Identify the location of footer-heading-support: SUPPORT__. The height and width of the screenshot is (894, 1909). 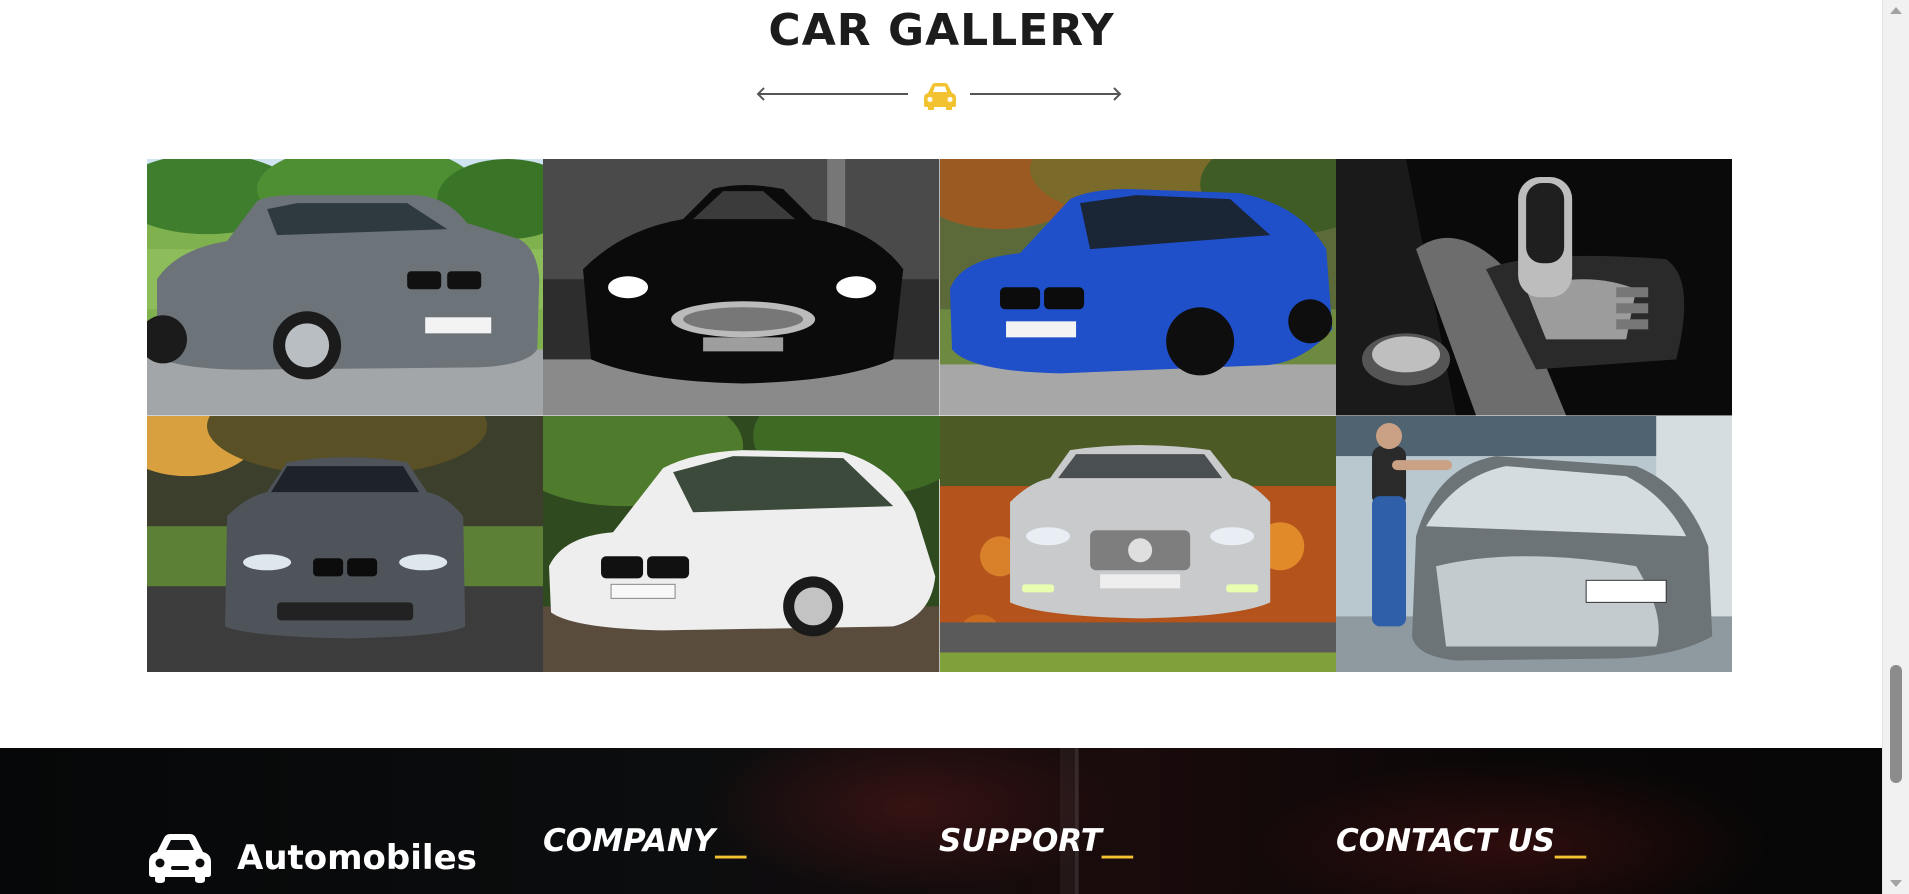
(1036, 841).